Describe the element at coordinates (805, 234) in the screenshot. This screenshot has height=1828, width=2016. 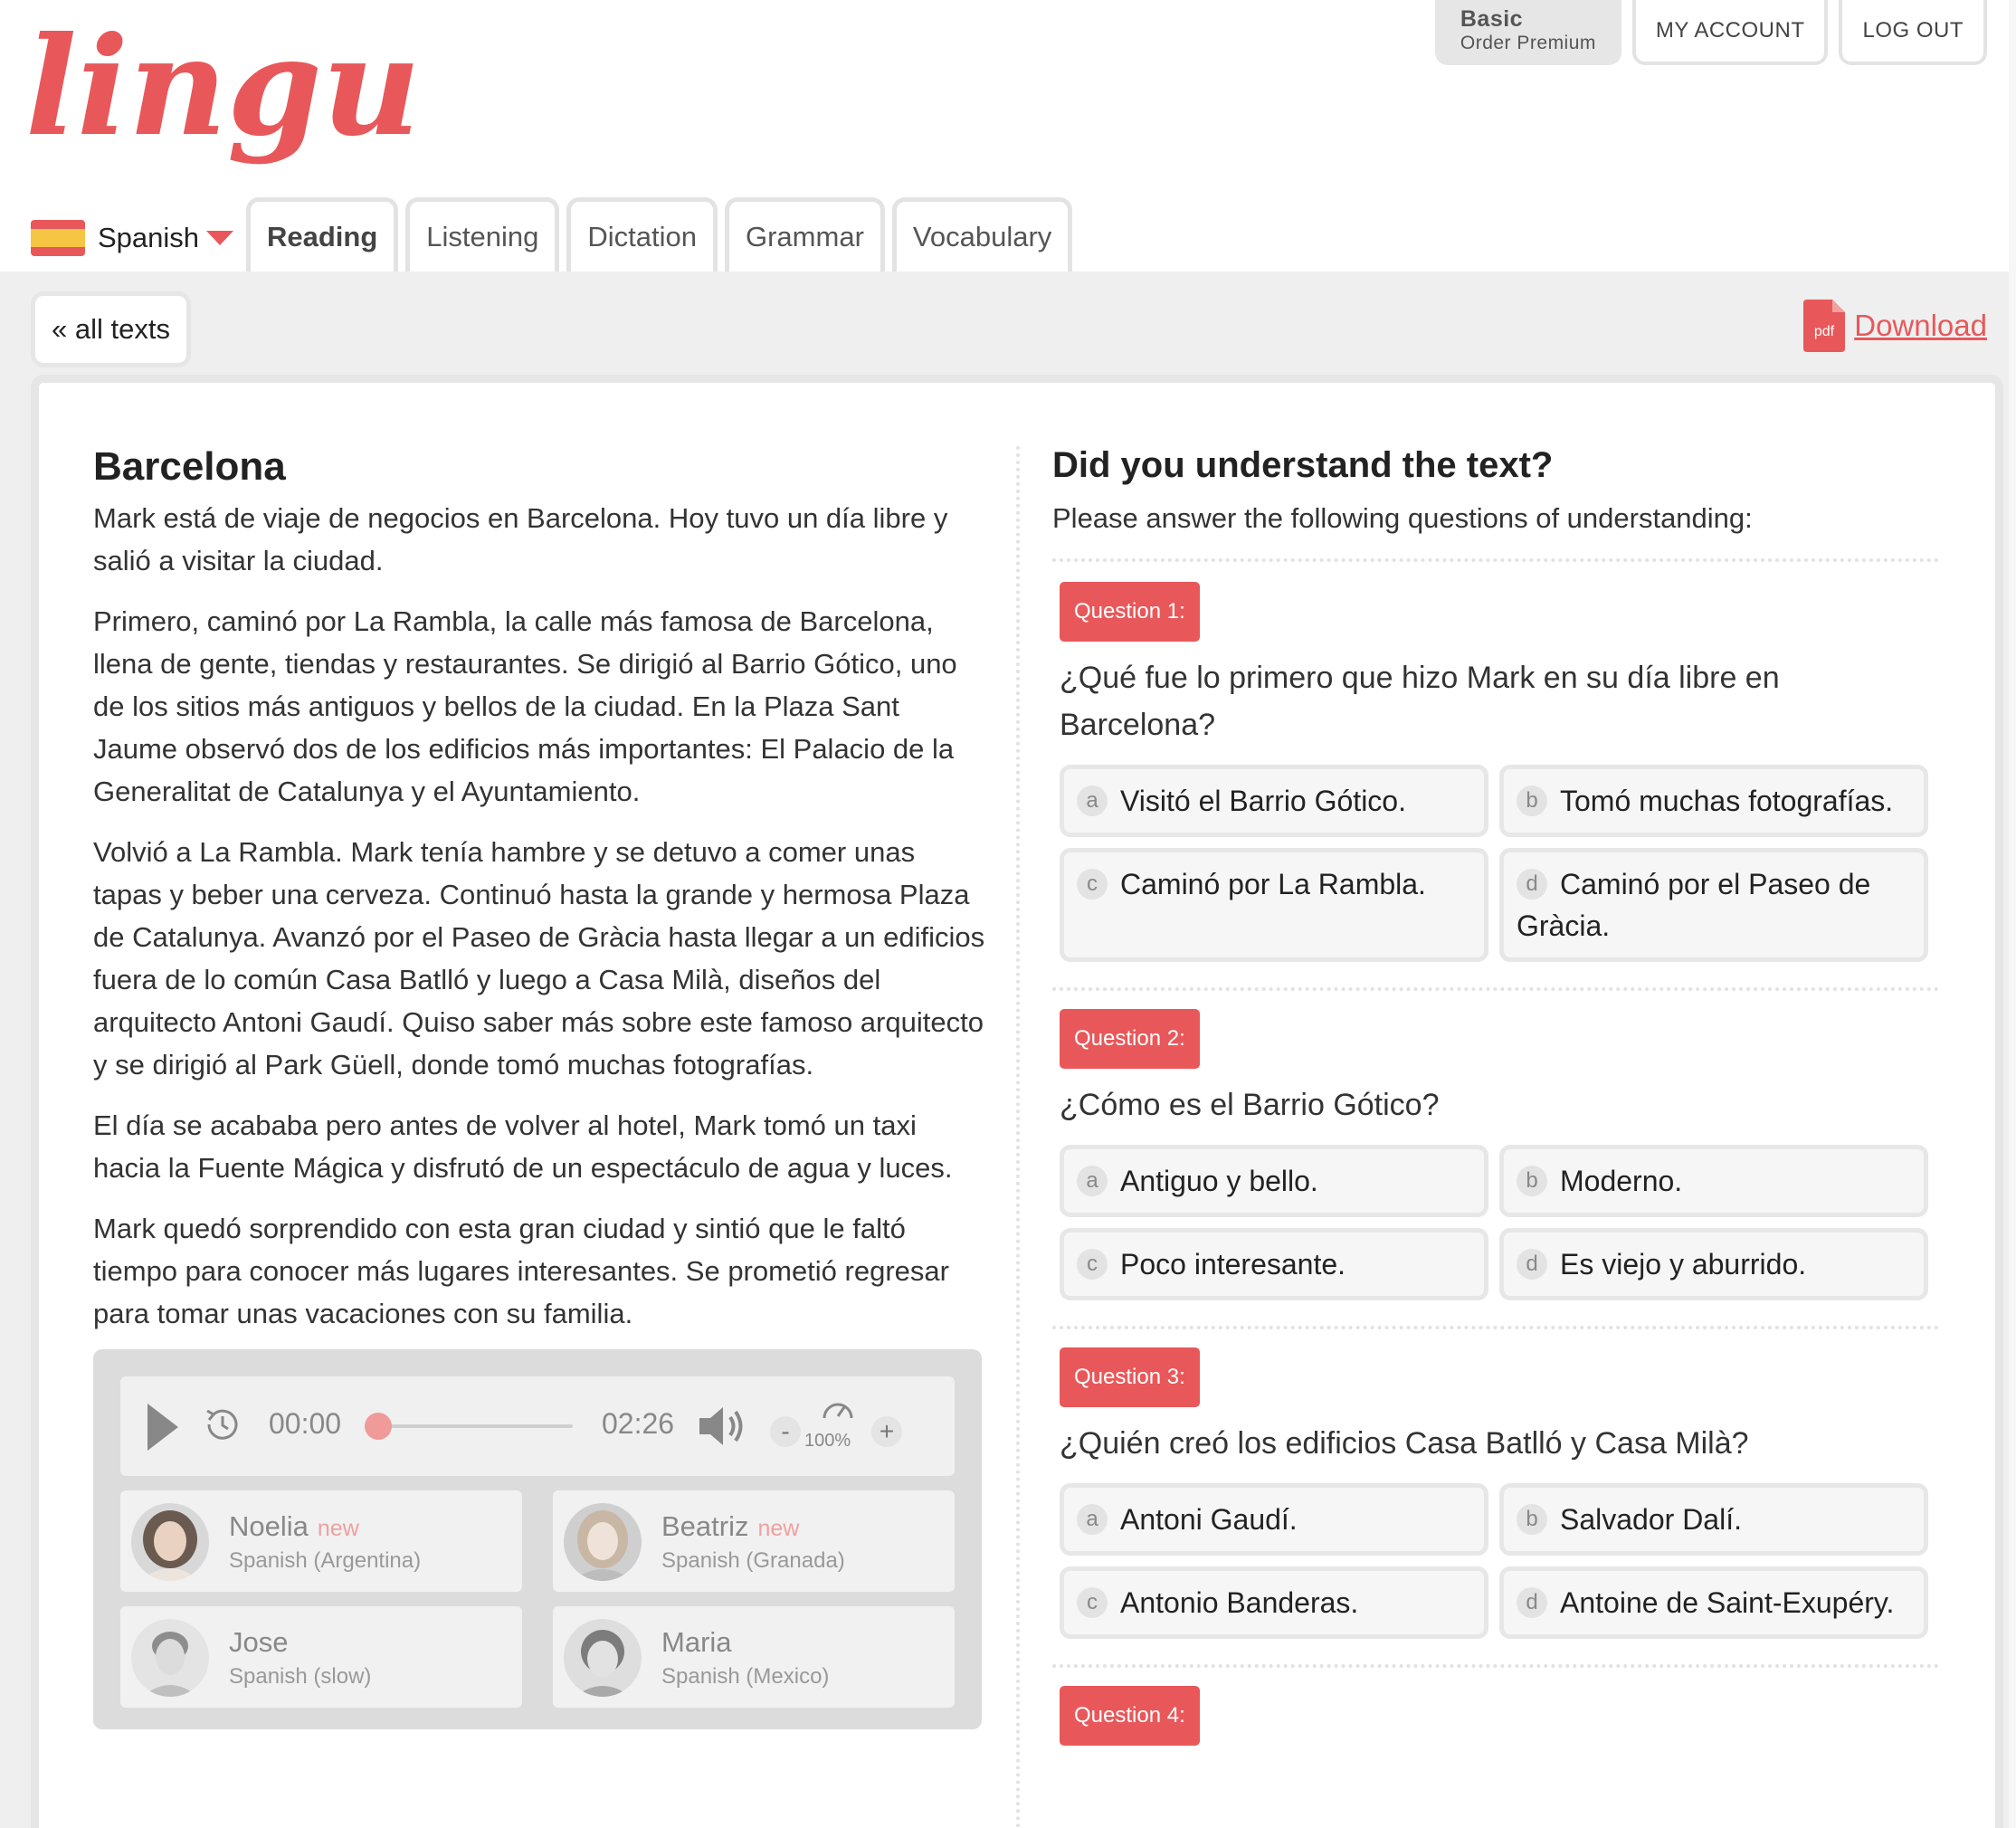
I see `tab-grammar: Grammar` at that location.